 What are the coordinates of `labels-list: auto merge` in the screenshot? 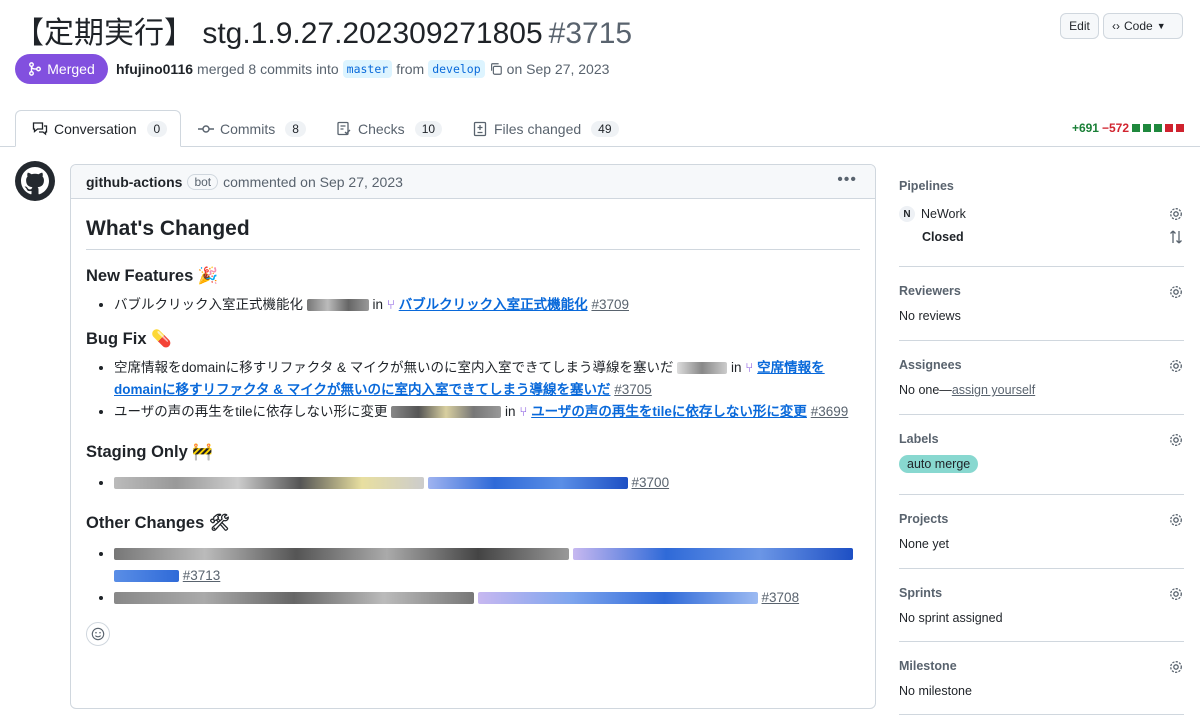 It's located at (1041, 464).